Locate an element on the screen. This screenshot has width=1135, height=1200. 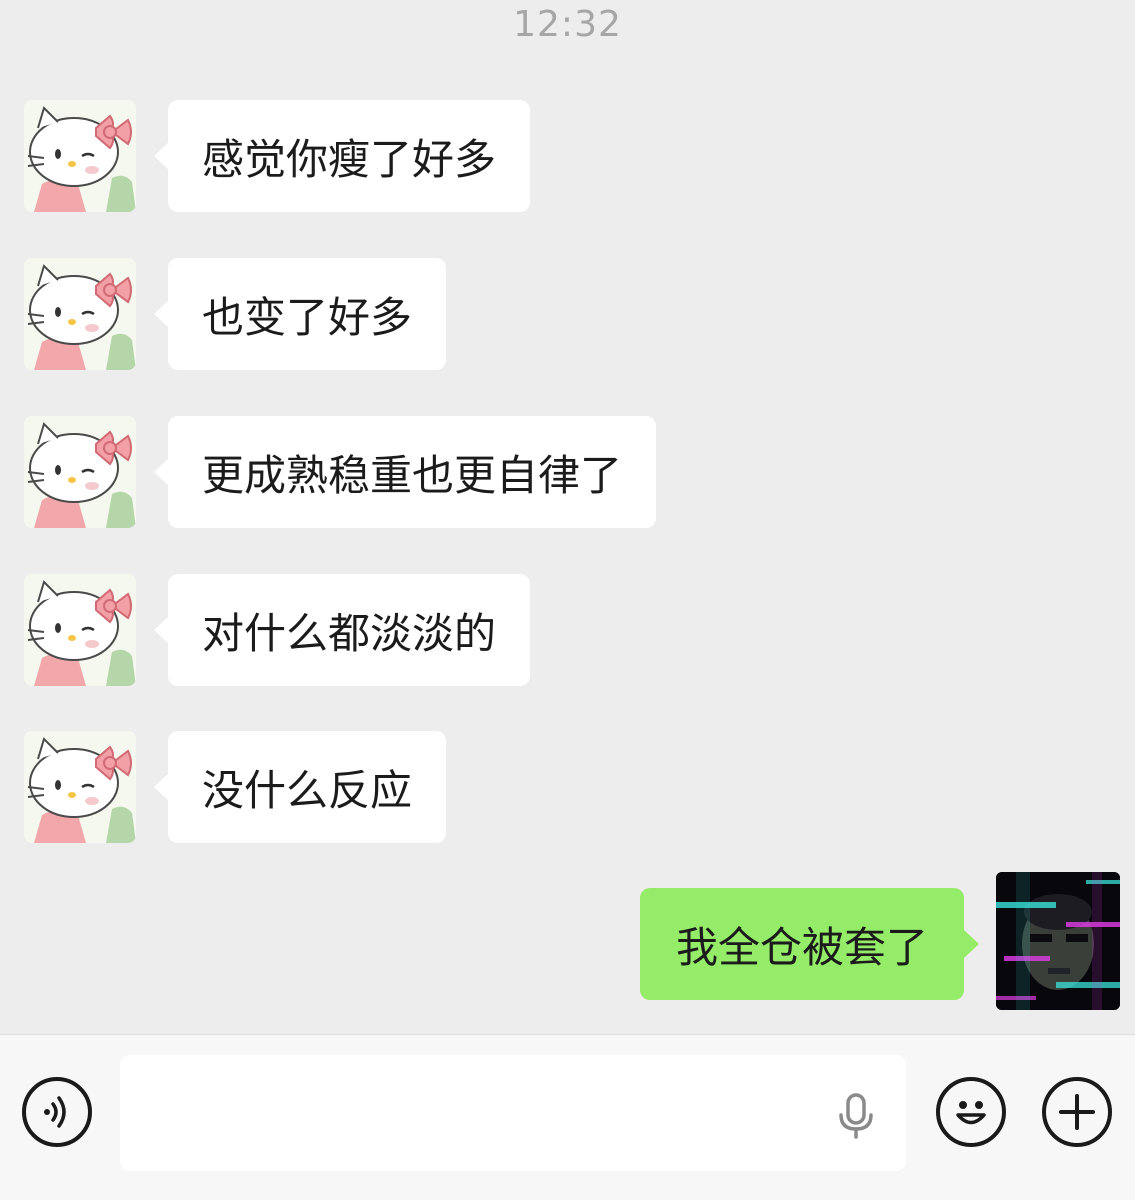
glitch-portrait-avatar-icon is located at coordinates (1058, 941).